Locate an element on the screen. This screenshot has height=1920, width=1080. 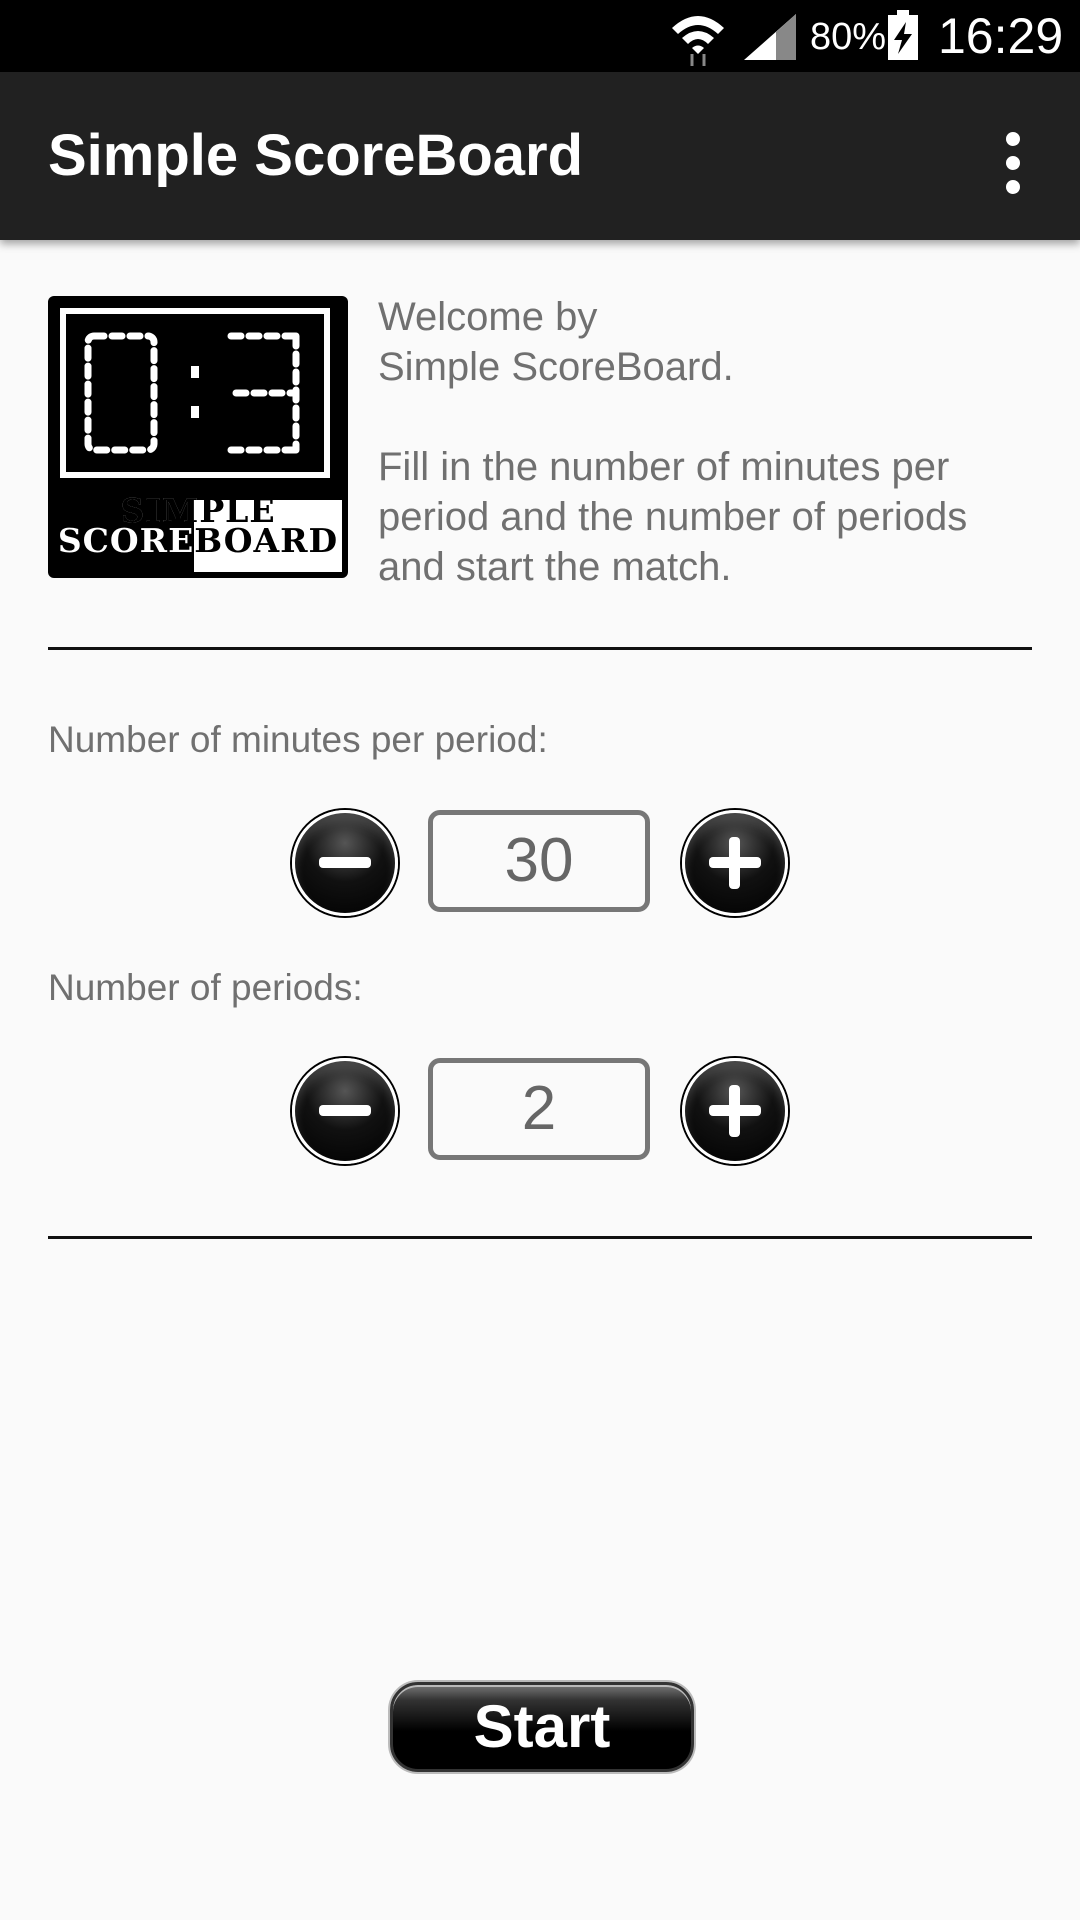
more-vert-icon is located at coordinates (1014, 164).